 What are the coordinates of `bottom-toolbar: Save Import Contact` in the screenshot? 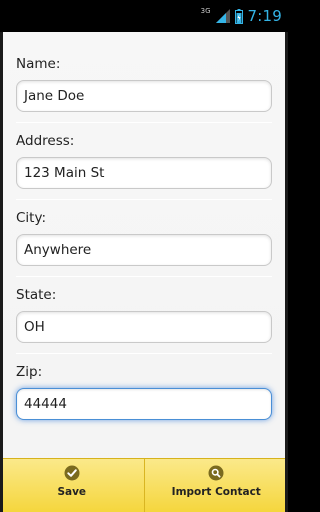 It's located at (144, 485).